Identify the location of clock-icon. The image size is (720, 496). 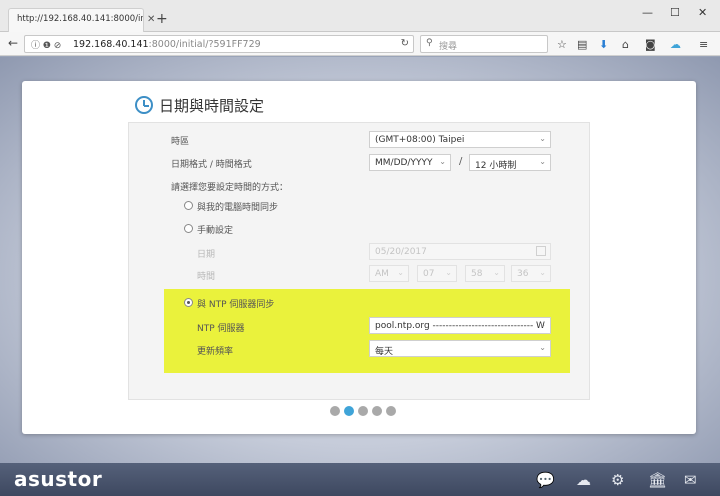
(144, 105).